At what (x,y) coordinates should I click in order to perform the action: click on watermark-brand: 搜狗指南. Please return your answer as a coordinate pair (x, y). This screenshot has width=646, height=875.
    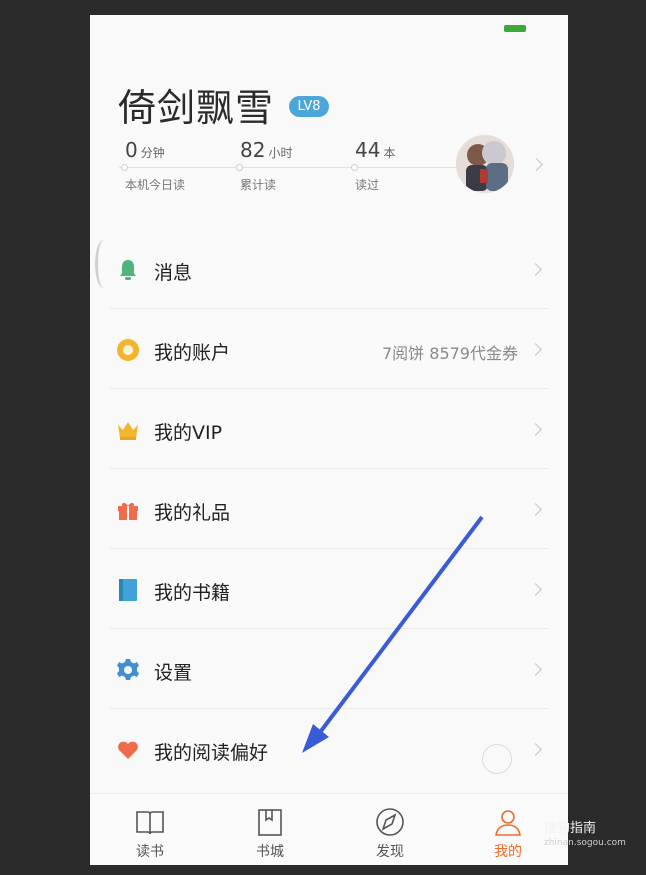
    Looking at the image, I should click on (570, 828).